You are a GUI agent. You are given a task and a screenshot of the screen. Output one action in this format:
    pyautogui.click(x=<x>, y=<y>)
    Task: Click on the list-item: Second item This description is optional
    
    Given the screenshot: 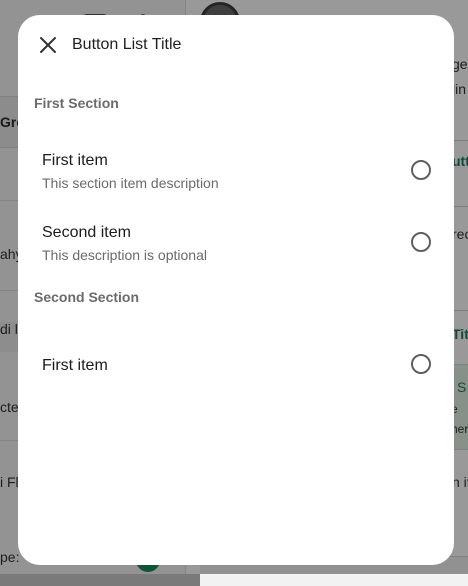 What is the action you would take?
    pyautogui.click(x=236, y=242)
    